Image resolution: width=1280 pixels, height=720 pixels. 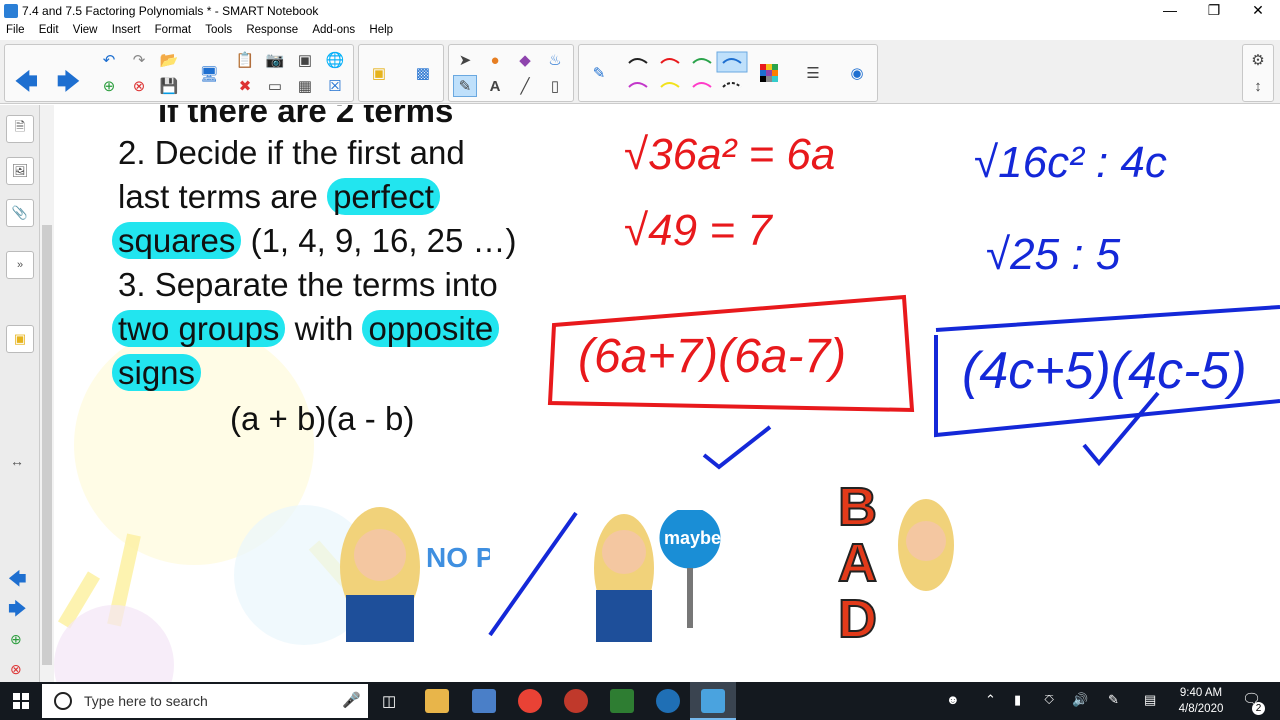 What do you see at coordinates (1113, 700) in the screenshot?
I see `pen-workspace-icon: ✎` at bounding box center [1113, 700].